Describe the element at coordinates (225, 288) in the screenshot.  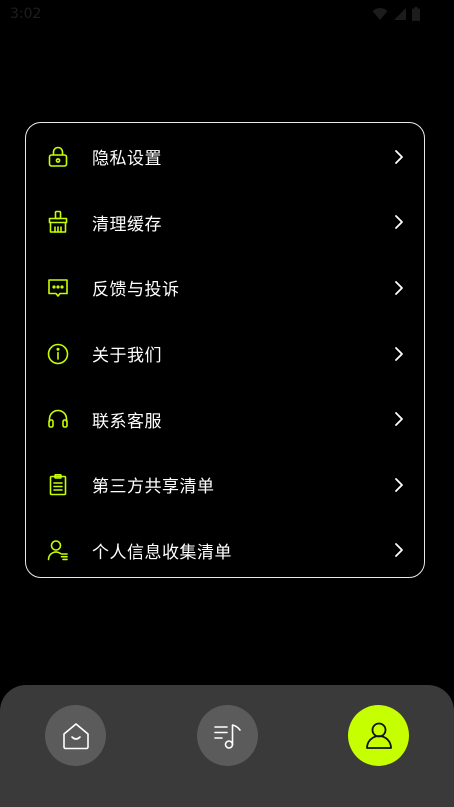
I see `menu-item-feedback: 反馈与投诉` at that location.